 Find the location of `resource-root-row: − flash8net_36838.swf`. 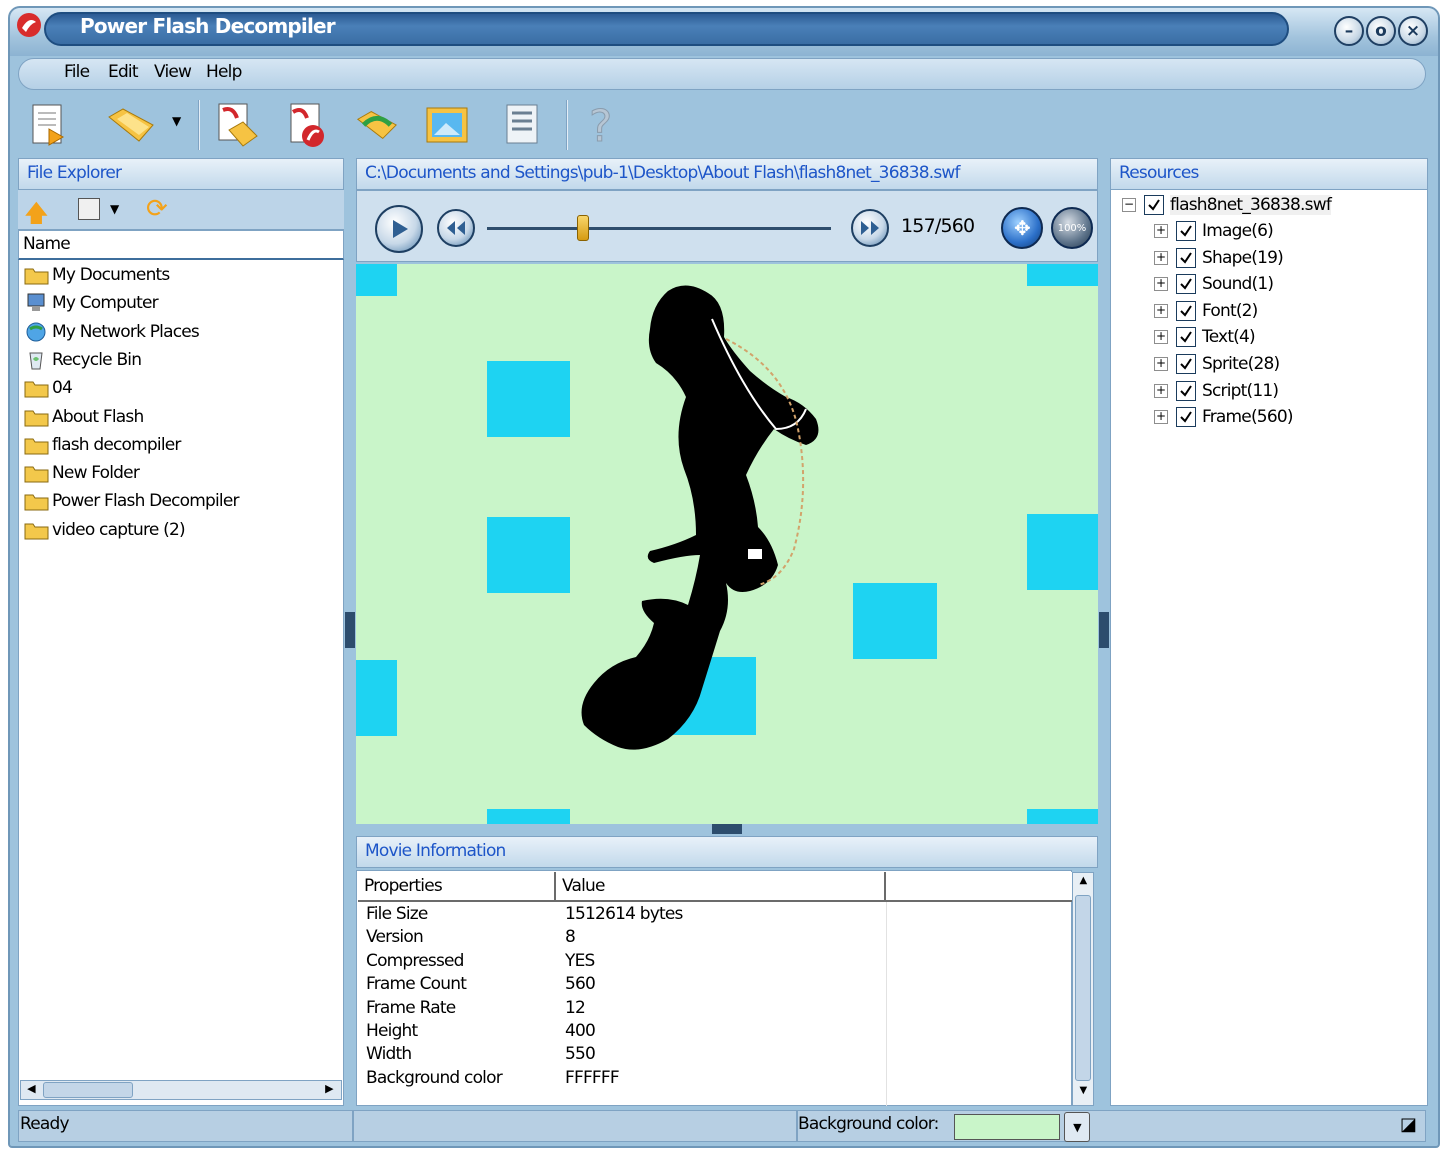

resource-root-row: − flash8net_36838.swf is located at coordinates (1227, 205).